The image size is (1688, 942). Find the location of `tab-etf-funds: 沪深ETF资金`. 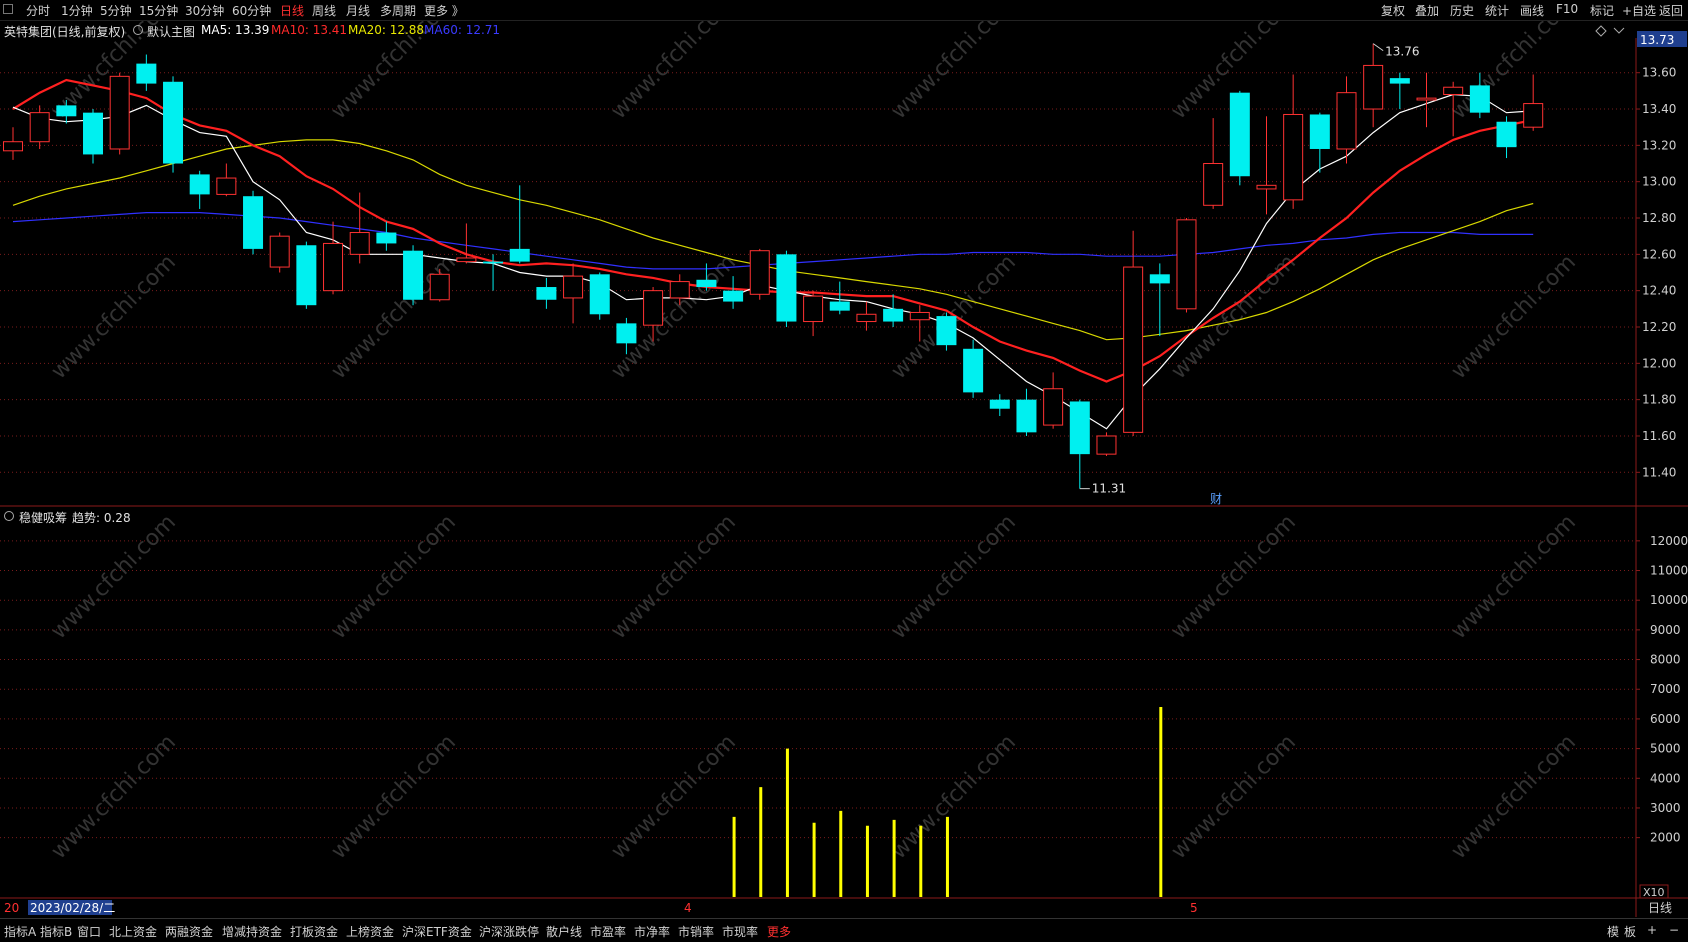

tab-etf-funds: 沪深ETF资金 is located at coordinates (437, 931).